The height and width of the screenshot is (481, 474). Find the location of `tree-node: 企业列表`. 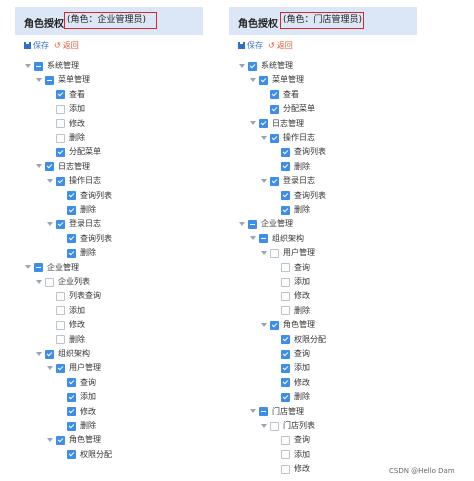

tree-node: 企业列表 is located at coordinates (62, 282).